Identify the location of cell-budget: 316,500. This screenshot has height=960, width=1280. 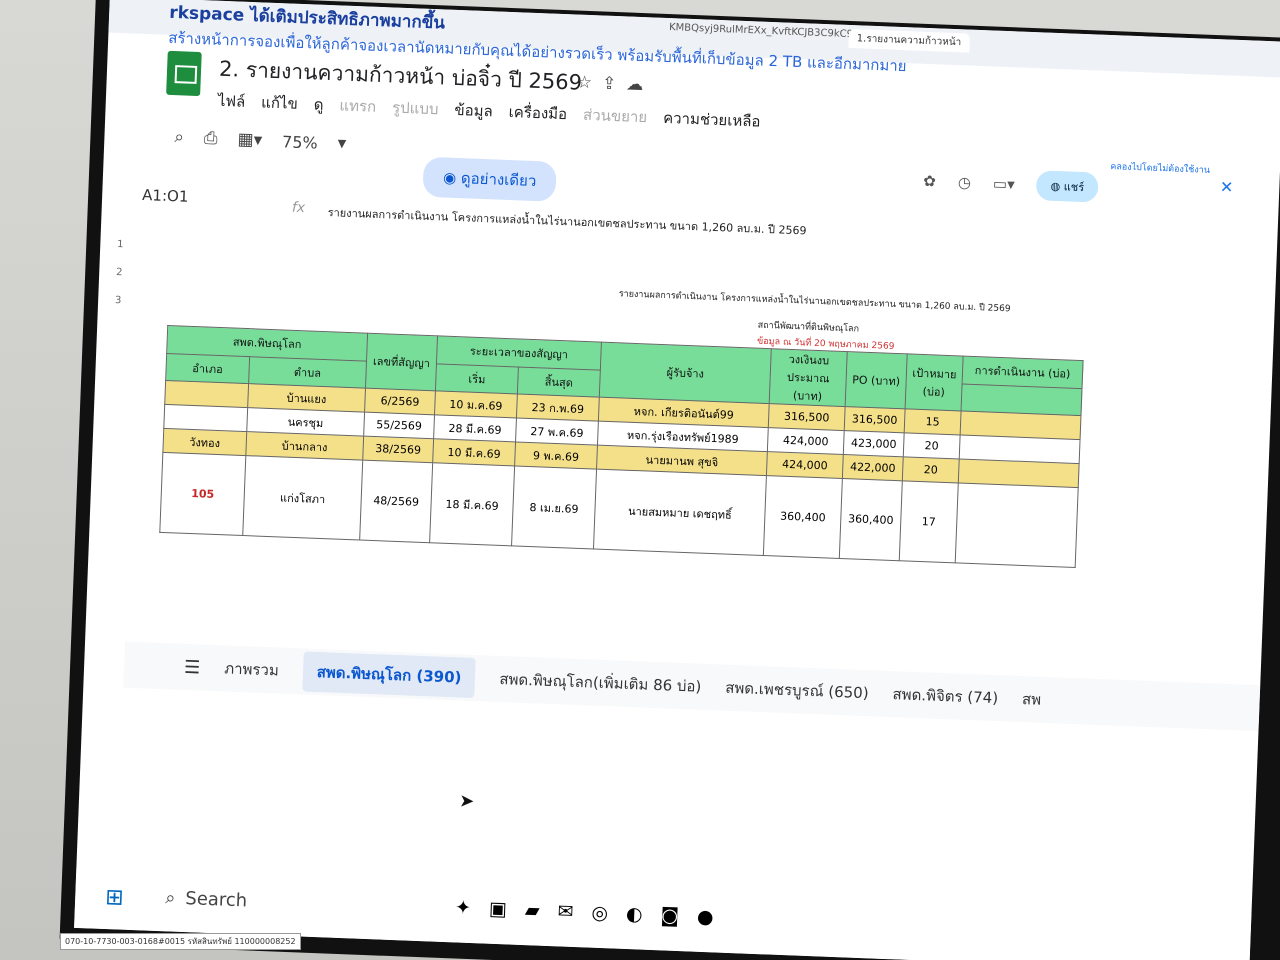
(807, 417).